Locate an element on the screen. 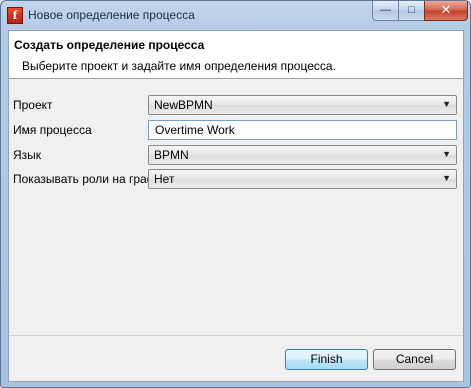  window-title: Новое определение процесса is located at coordinates (111, 15).